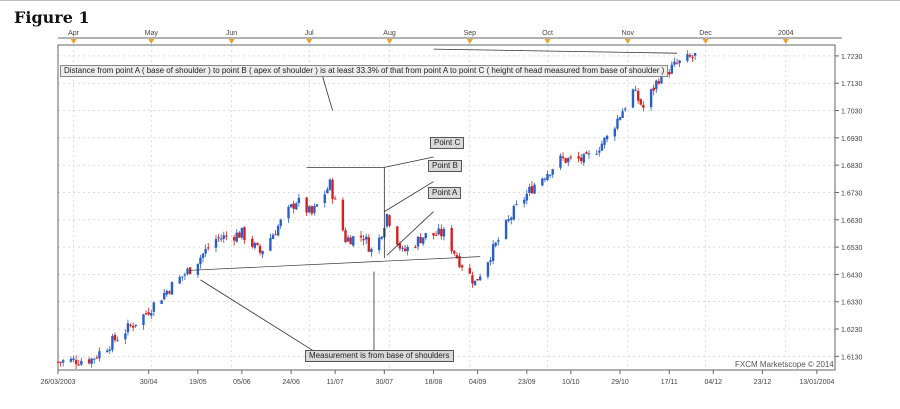  I want to click on y-tick-label: 1.7230, so click(852, 57).